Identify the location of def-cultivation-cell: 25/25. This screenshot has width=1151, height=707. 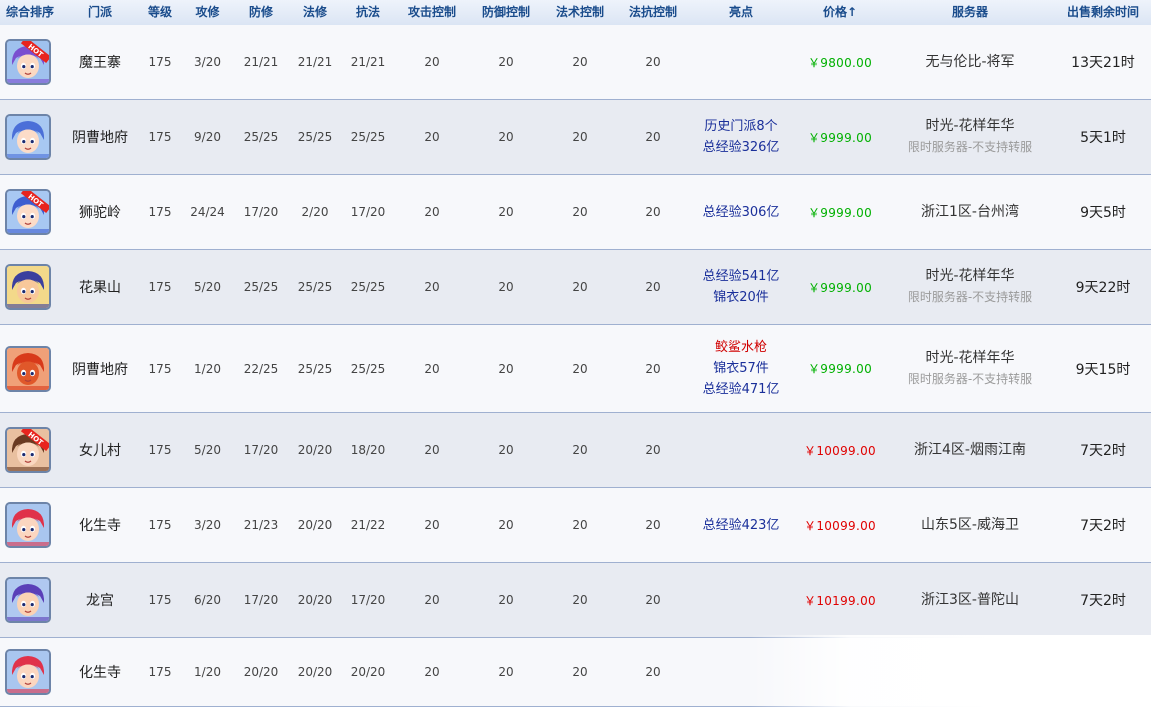
(261, 137).